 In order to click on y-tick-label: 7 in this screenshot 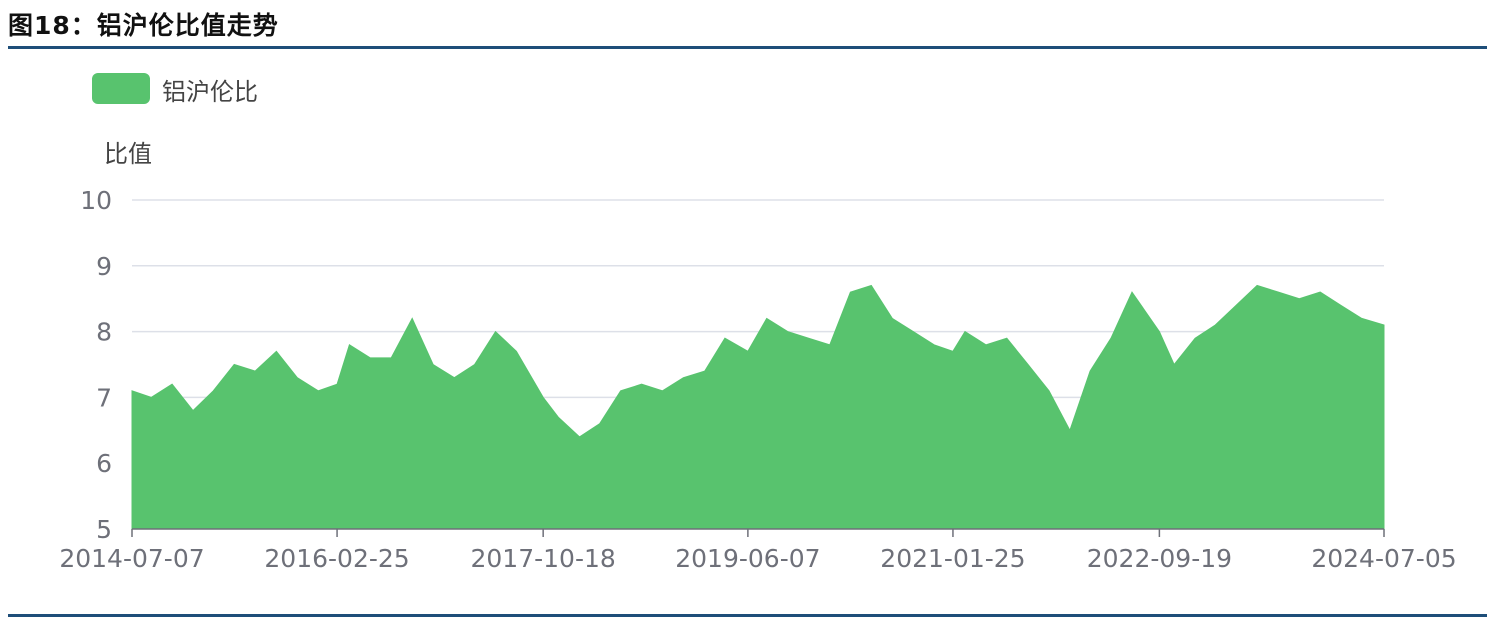, I will do `click(104, 397)`.